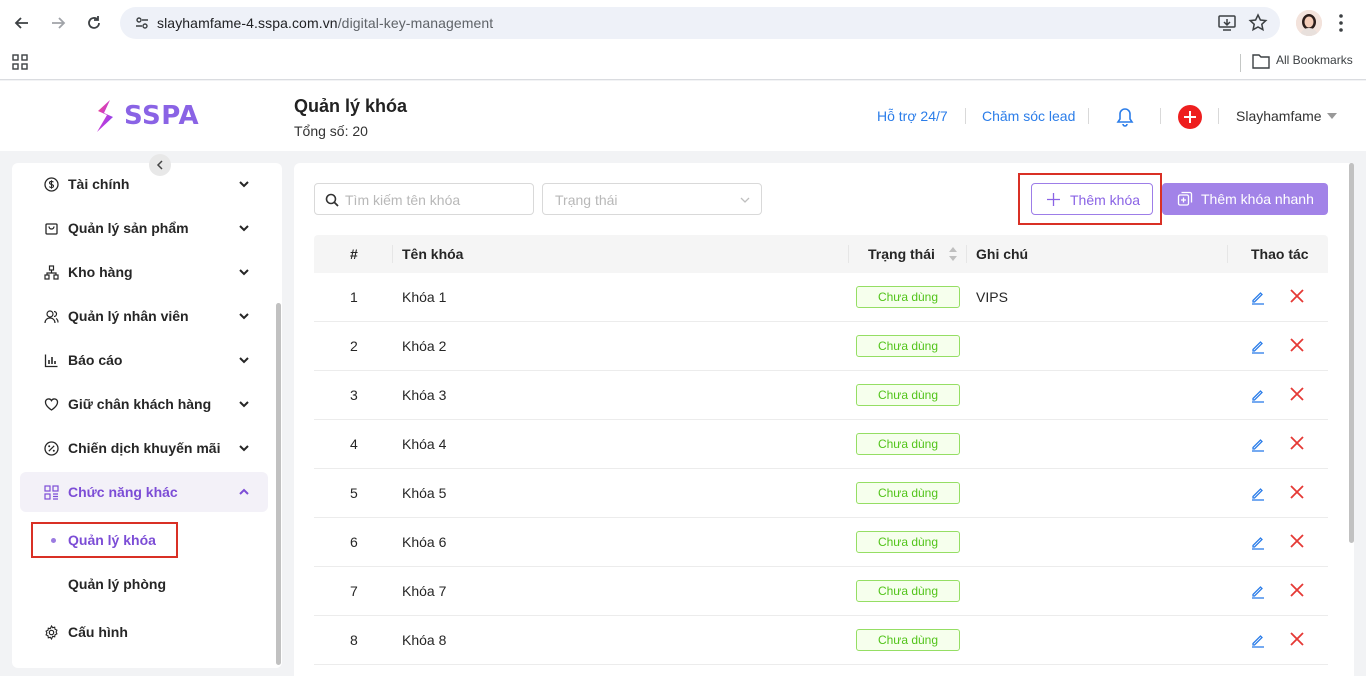 This screenshot has width=1366, height=676. Describe the element at coordinates (821, 254) in the screenshot. I see `table-header: # Tên khóa Trạng thái Ghi chú Thao tác` at that location.